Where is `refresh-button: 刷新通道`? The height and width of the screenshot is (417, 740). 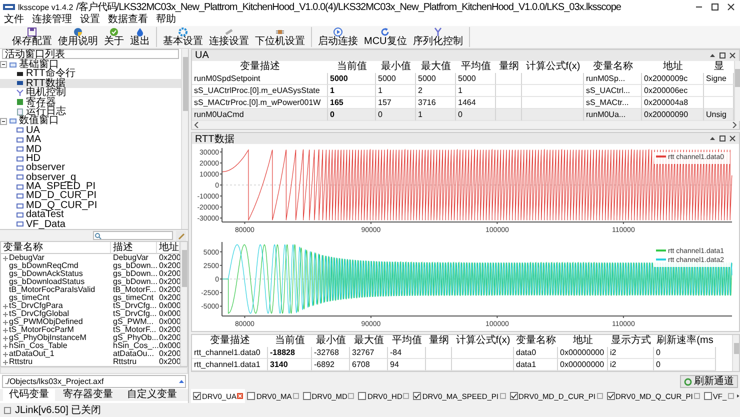
refresh-button: 刷新通道 is located at coordinates (709, 381).